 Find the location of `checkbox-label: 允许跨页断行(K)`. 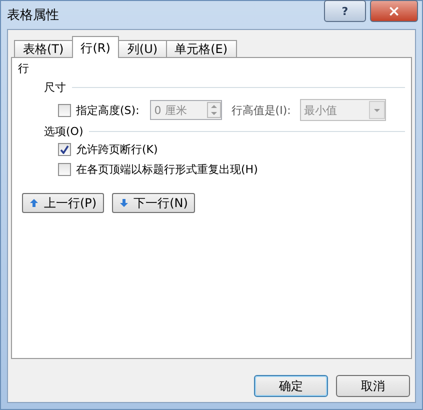

checkbox-label: 允许跨页断行(K) is located at coordinates (117, 149).